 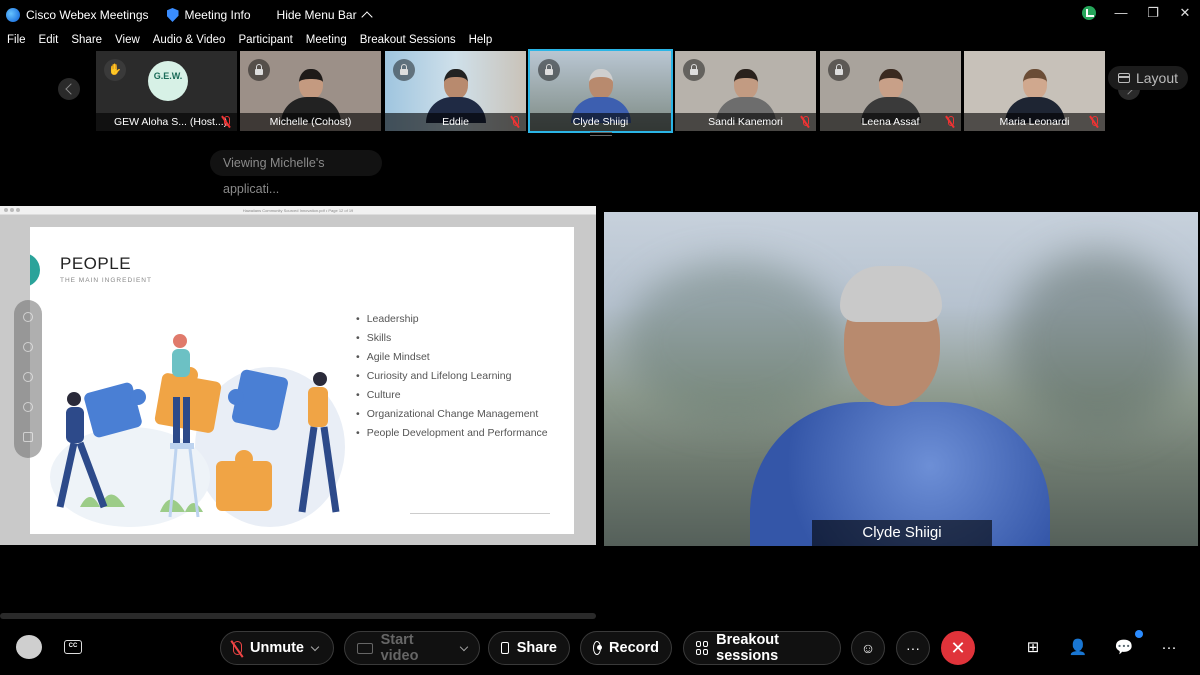 What do you see at coordinates (106, 280) in the screenshot?
I see `slide-subtitle: THE MAIN INGREDIENT` at bounding box center [106, 280].